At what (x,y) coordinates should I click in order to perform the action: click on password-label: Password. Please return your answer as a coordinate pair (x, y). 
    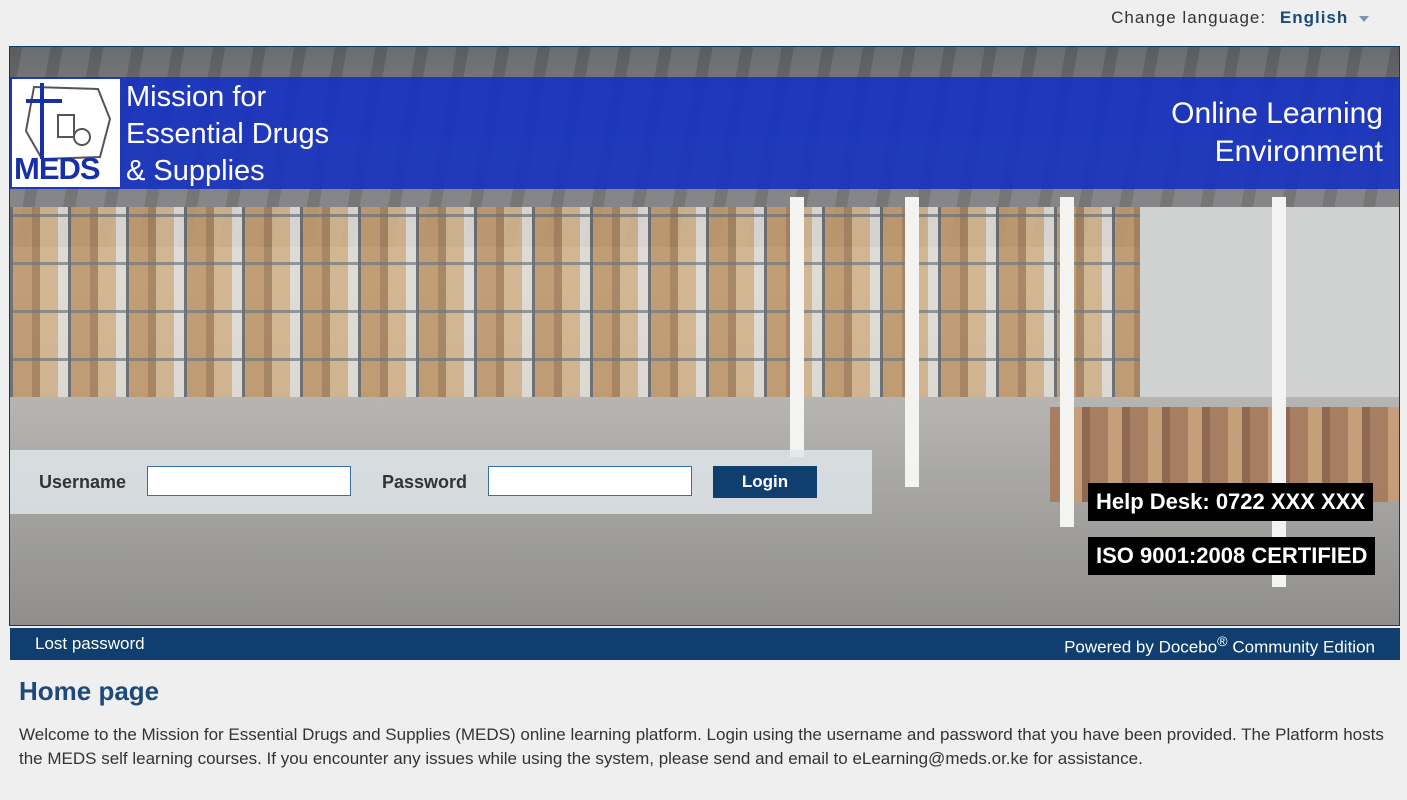
    Looking at the image, I should click on (425, 482).